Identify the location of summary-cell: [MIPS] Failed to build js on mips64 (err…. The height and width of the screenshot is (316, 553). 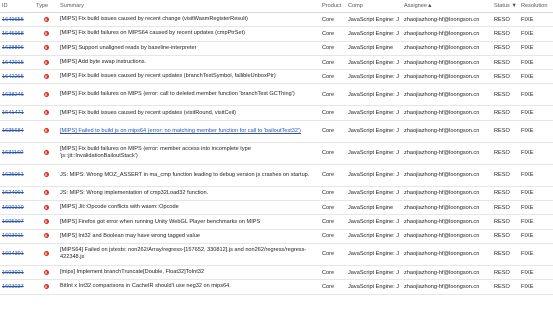
(189, 131).